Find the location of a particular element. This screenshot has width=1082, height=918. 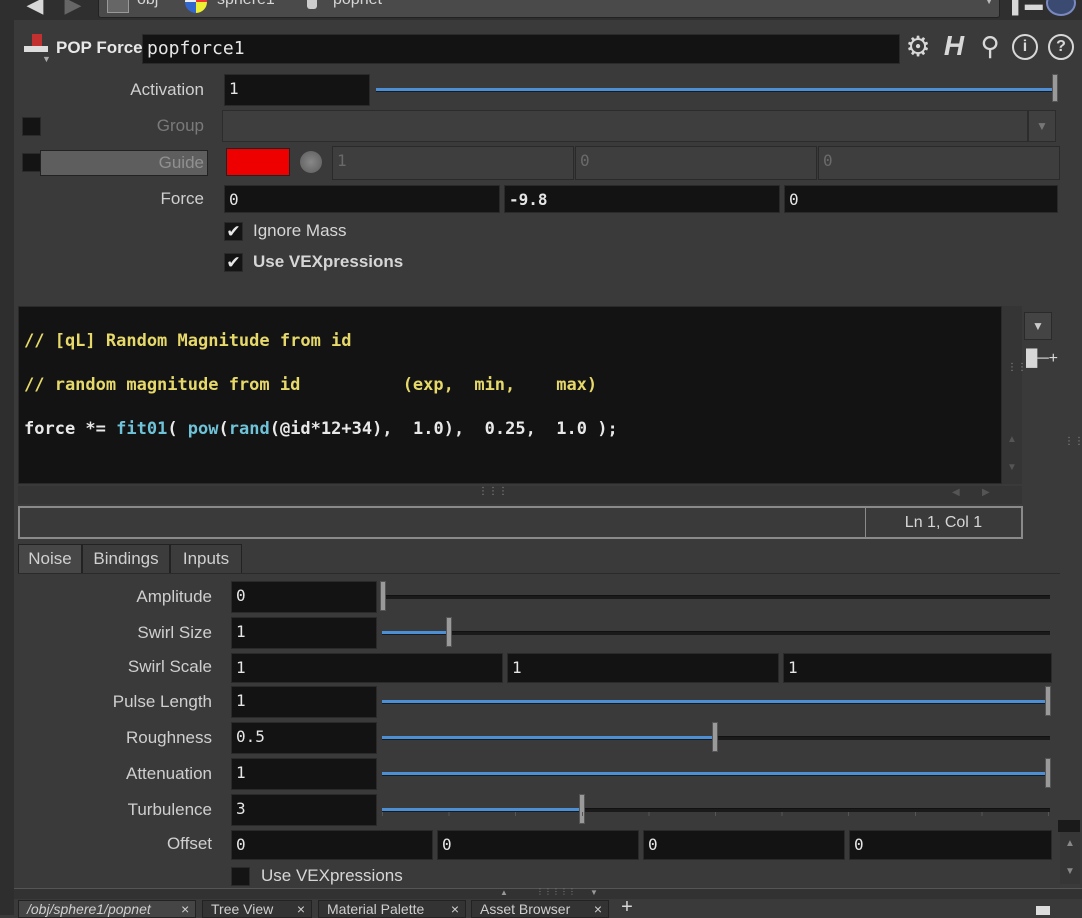

maximize-icon is located at coordinates (1043, 910).